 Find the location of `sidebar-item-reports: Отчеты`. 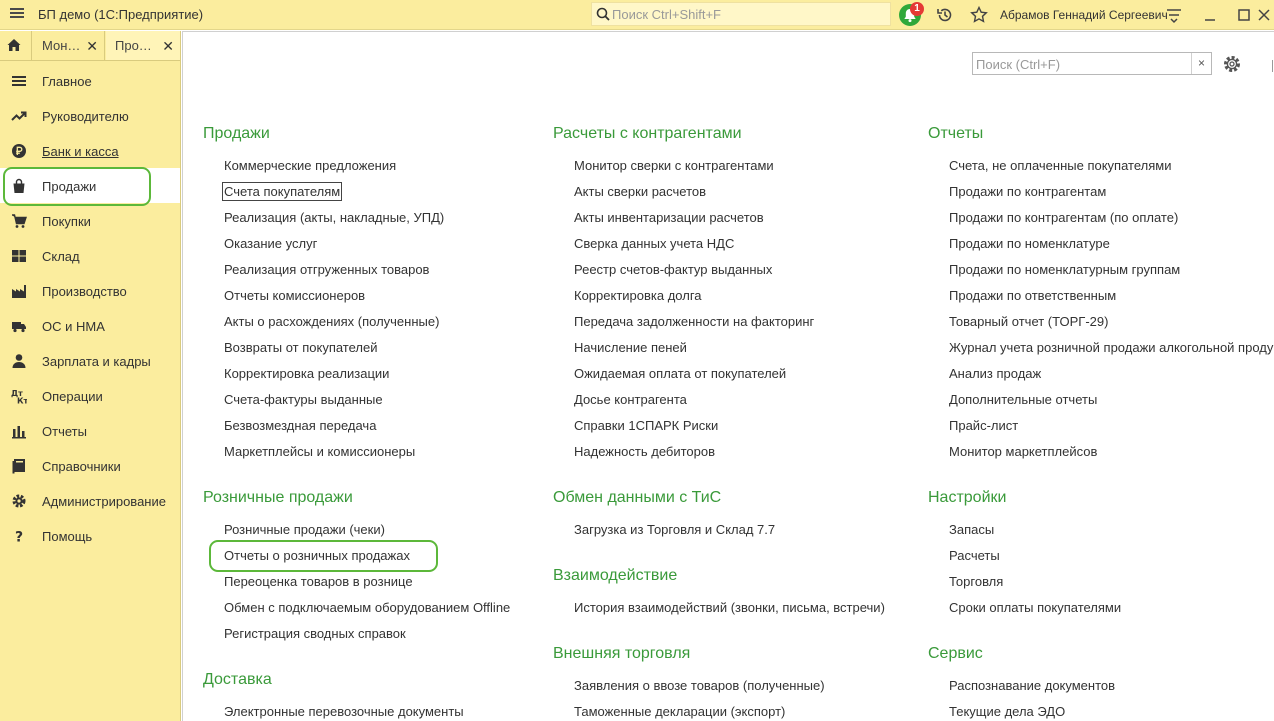

sidebar-item-reports: Отчеты is located at coordinates (90, 430).